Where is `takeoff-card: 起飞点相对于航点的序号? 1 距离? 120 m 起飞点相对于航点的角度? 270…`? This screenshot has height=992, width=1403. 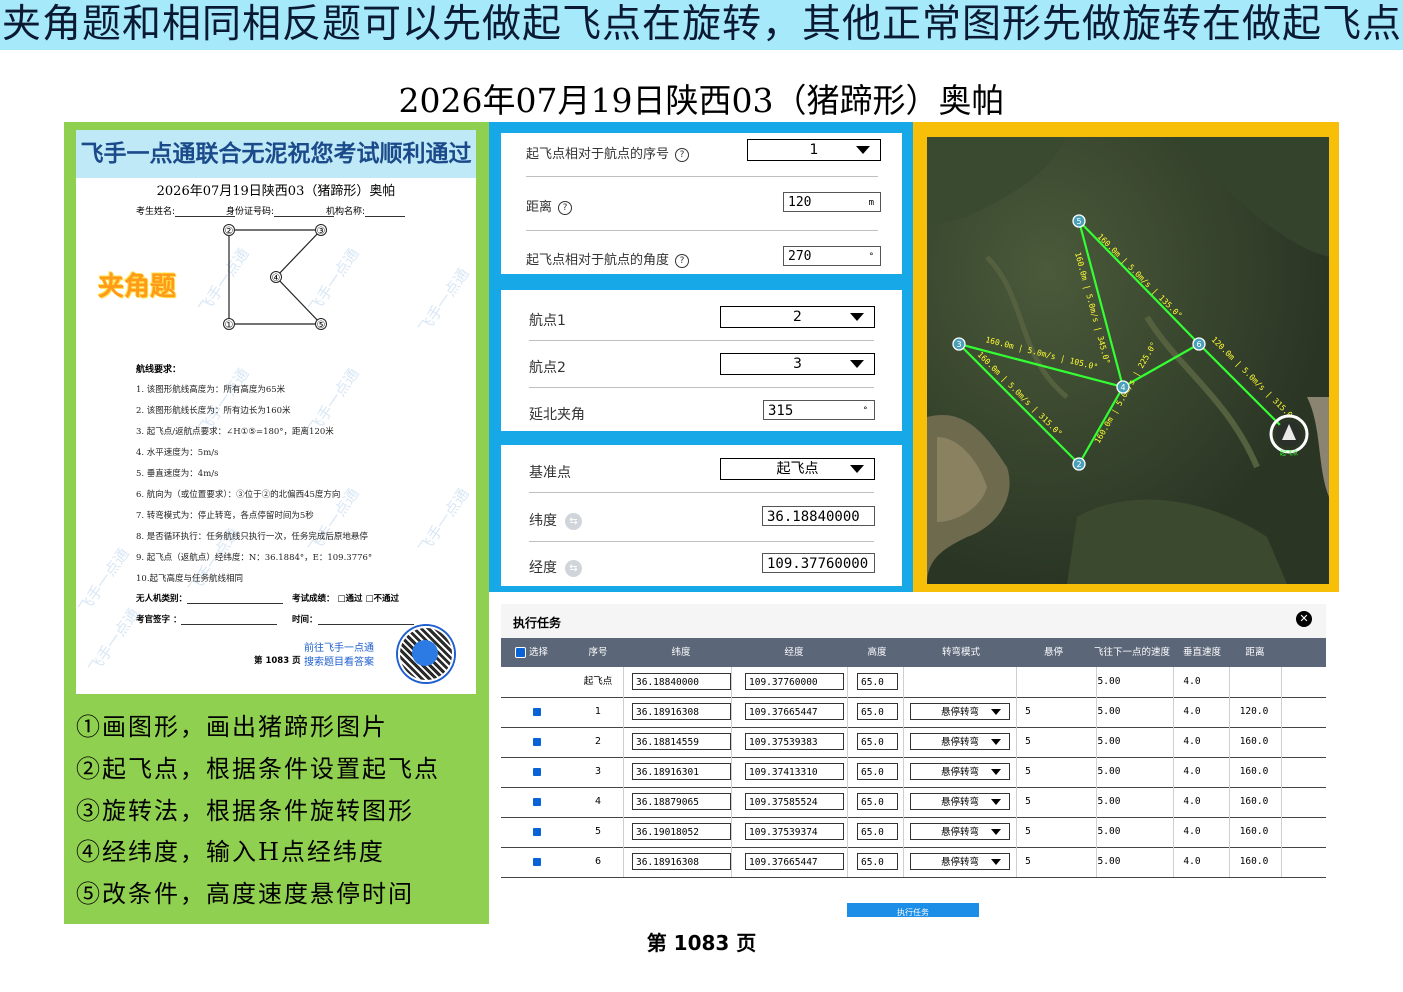 takeoff-card: 起飞点相对于航点的序号? 1 距离? 120 m 起飞点相对于航点的角度? 270… is located at coordinates (701, 203).